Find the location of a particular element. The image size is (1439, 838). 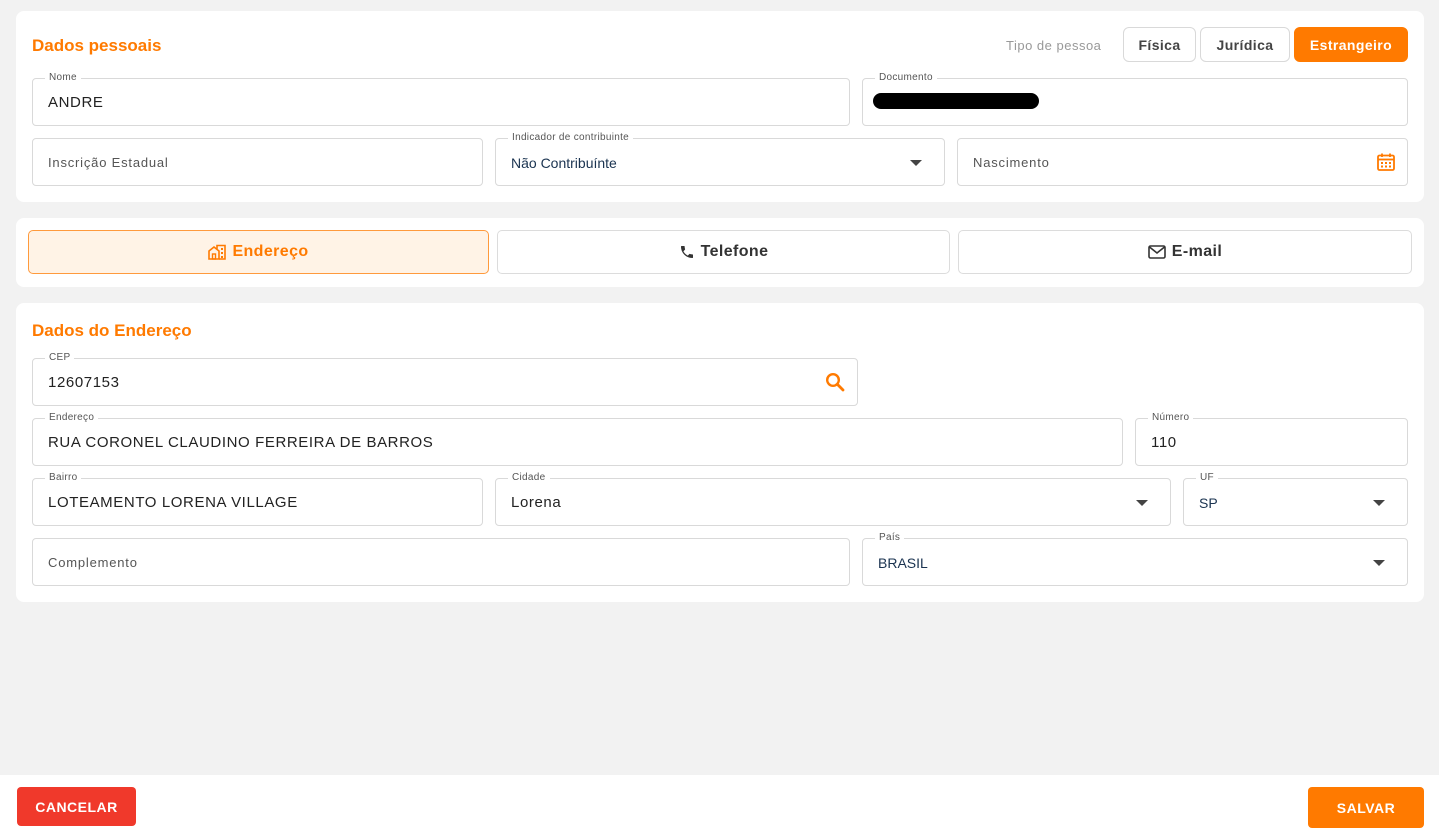

complemento-field: Complemento is located at coordinates (441, 562).